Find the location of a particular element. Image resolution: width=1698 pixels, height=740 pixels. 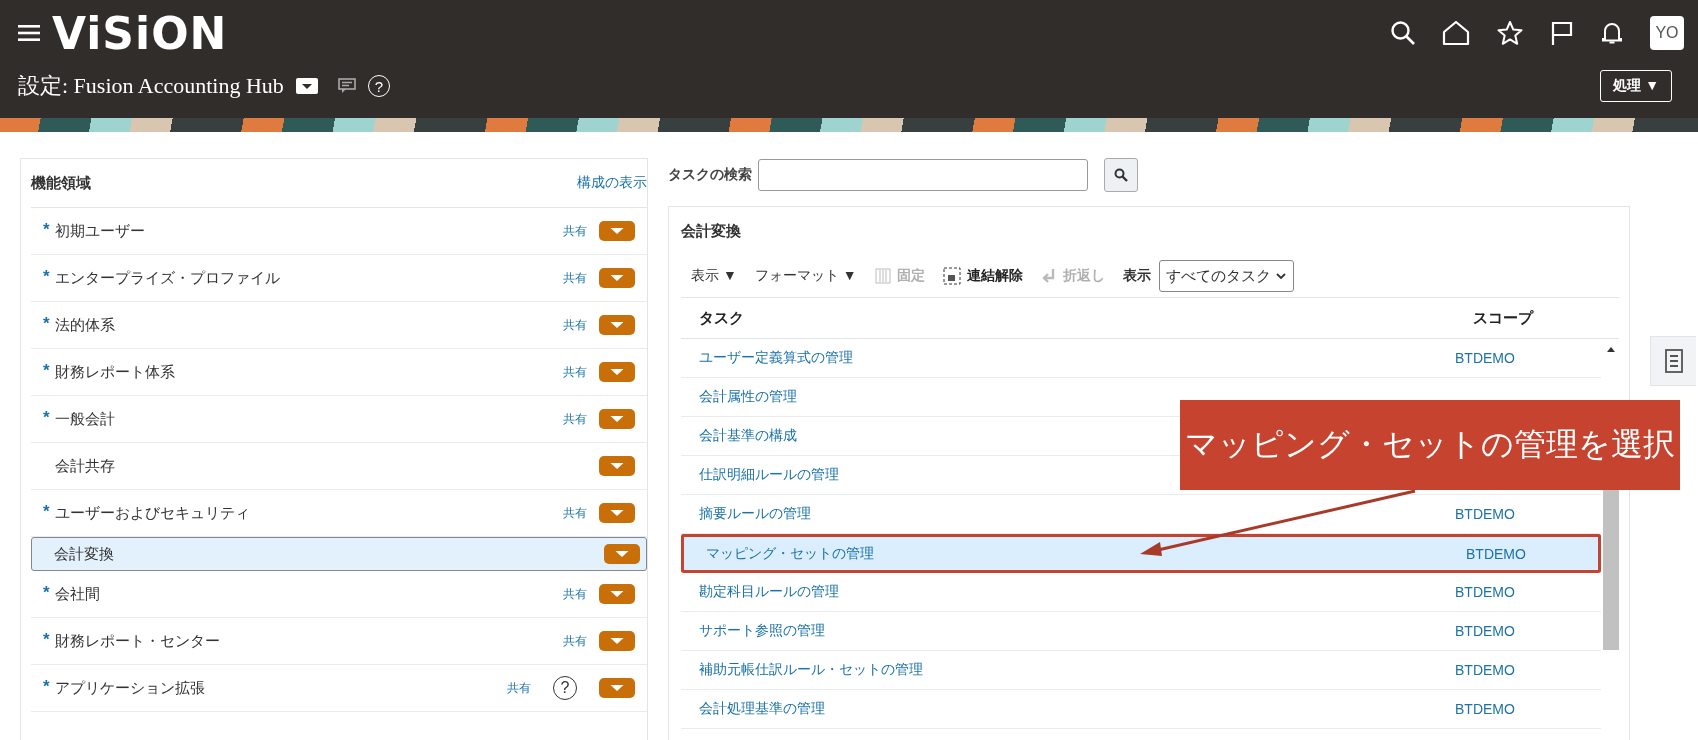

task-row: 会計処理基準の管理 BTDEMO is located at coordinates (1141, 709).